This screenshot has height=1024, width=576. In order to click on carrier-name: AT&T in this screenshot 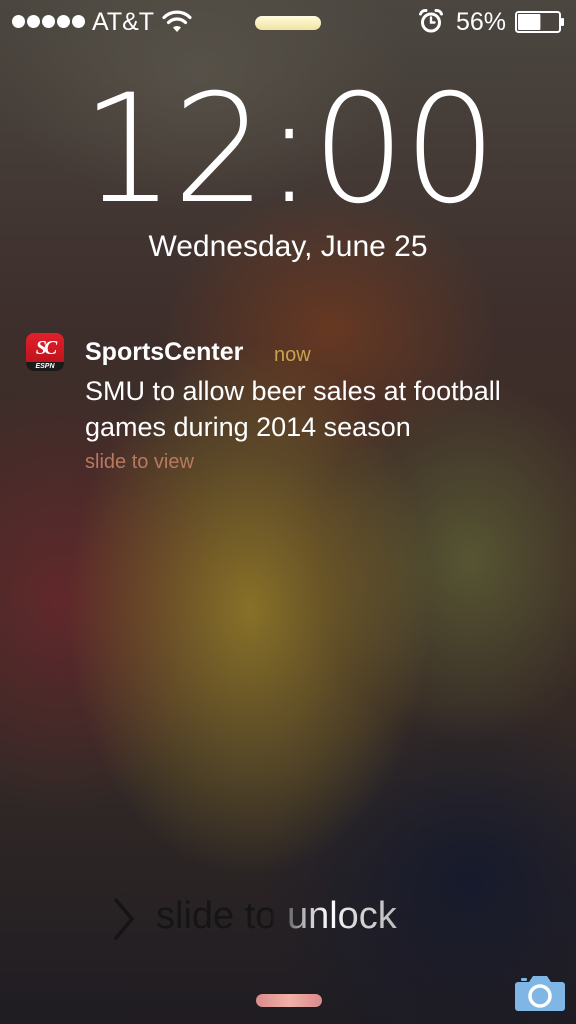, I will do `click(123, 22)`.